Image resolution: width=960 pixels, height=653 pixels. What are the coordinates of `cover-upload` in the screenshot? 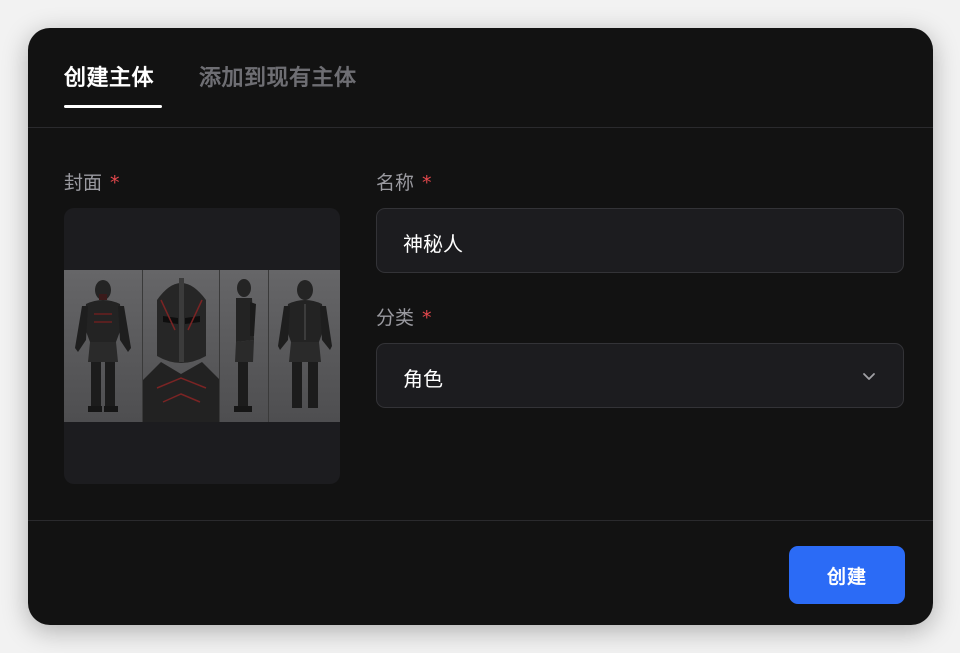 It's located at (202, 346).